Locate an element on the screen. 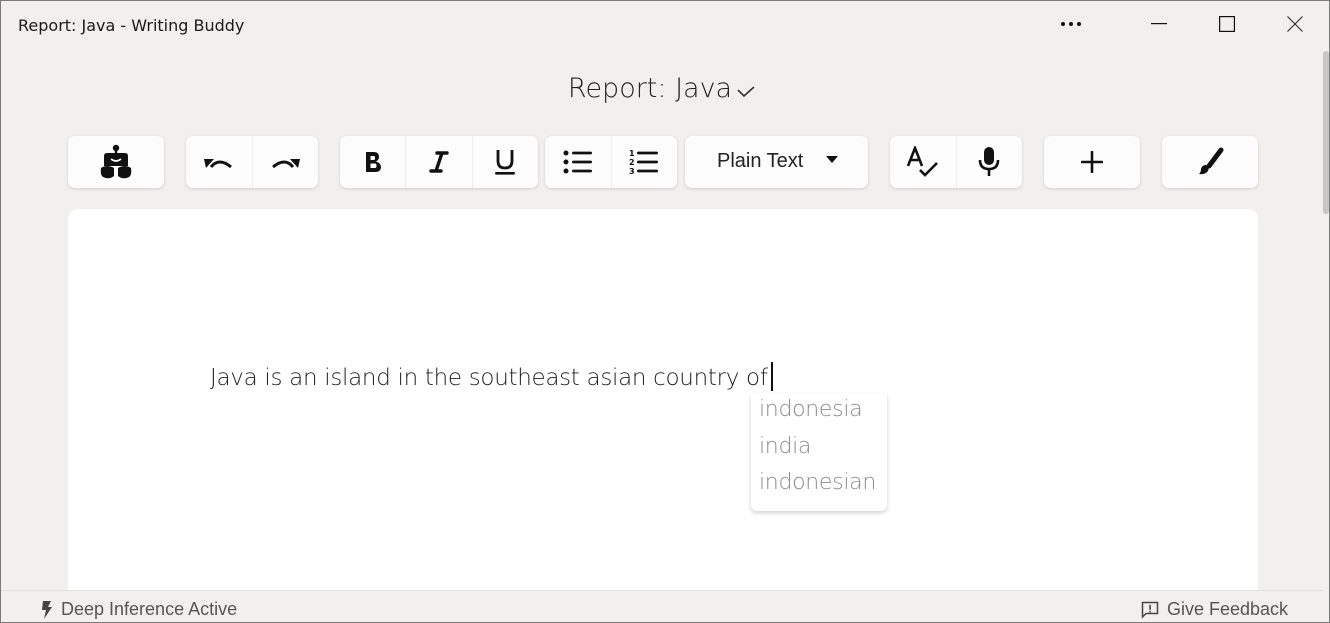 The width and height of the screenshot is (1330, 623). bold-button is located at coordinates (373, 162).